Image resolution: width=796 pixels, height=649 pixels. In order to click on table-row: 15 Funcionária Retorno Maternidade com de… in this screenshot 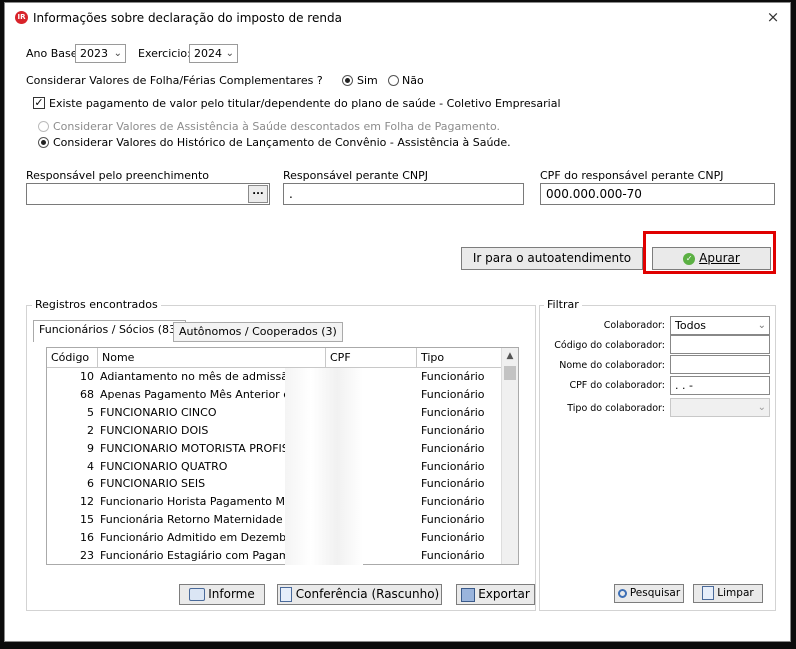, I will do `click(274, 520)`.